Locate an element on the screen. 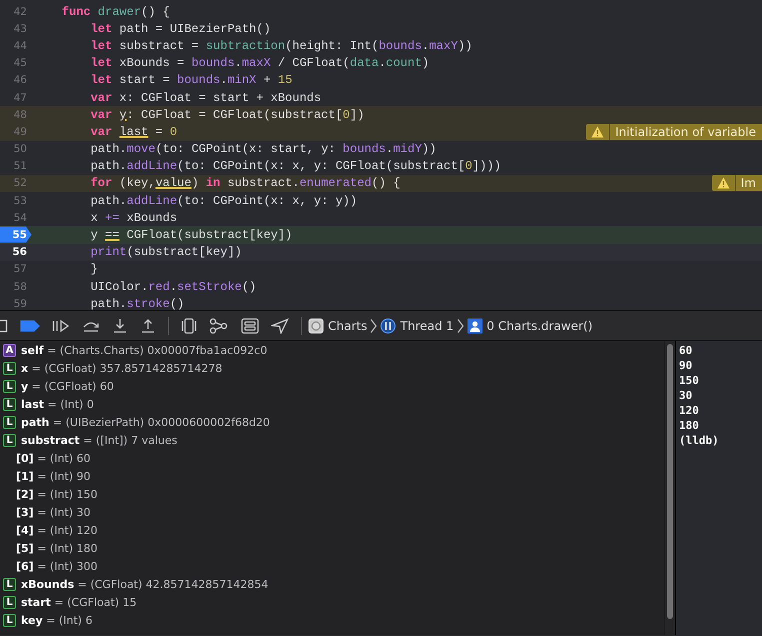 This screenshot has height=636, width=762. variable-entry: start = (CGFloat) 15 is located at coordinates (79, 602).